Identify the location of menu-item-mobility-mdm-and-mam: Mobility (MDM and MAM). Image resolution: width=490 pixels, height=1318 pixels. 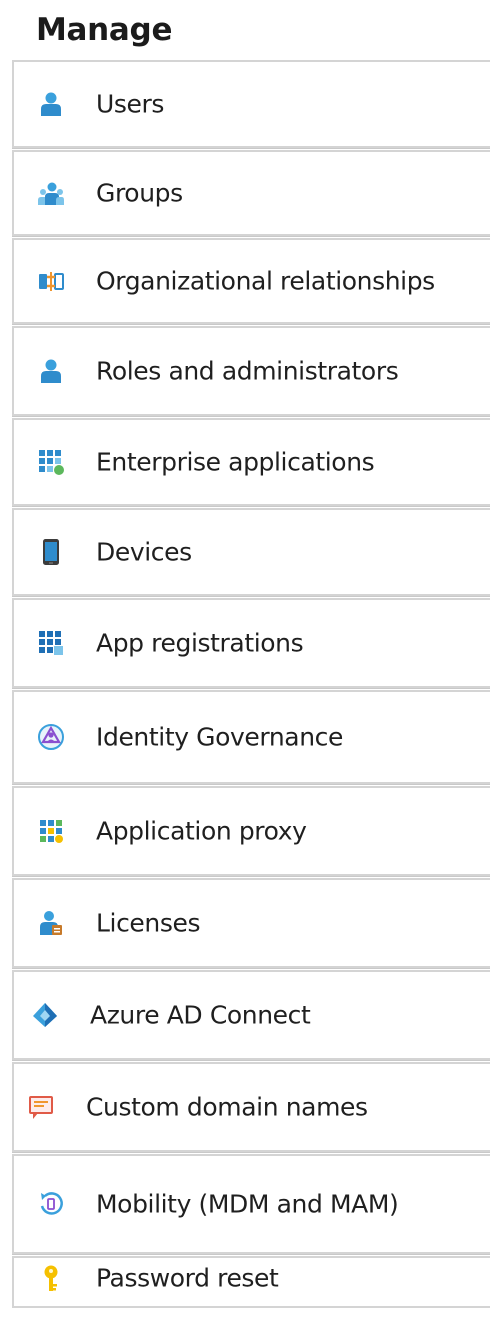
(251, 1204).